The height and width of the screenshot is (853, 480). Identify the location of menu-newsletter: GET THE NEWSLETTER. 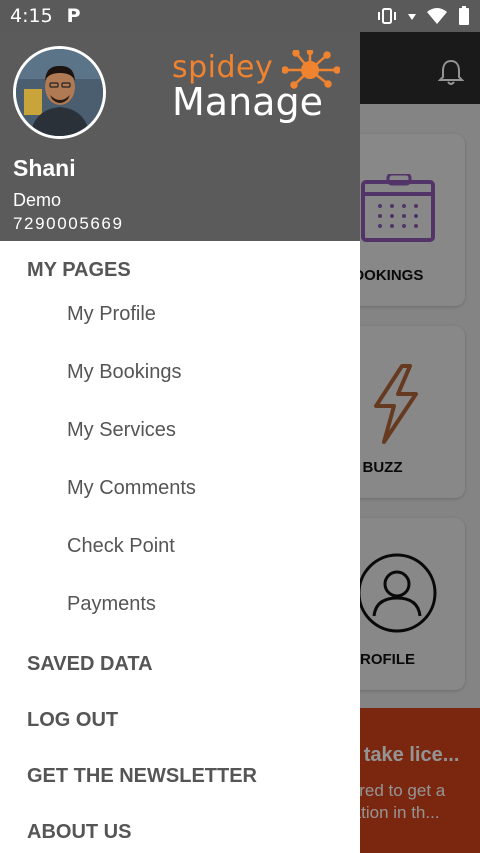
(180, 791).